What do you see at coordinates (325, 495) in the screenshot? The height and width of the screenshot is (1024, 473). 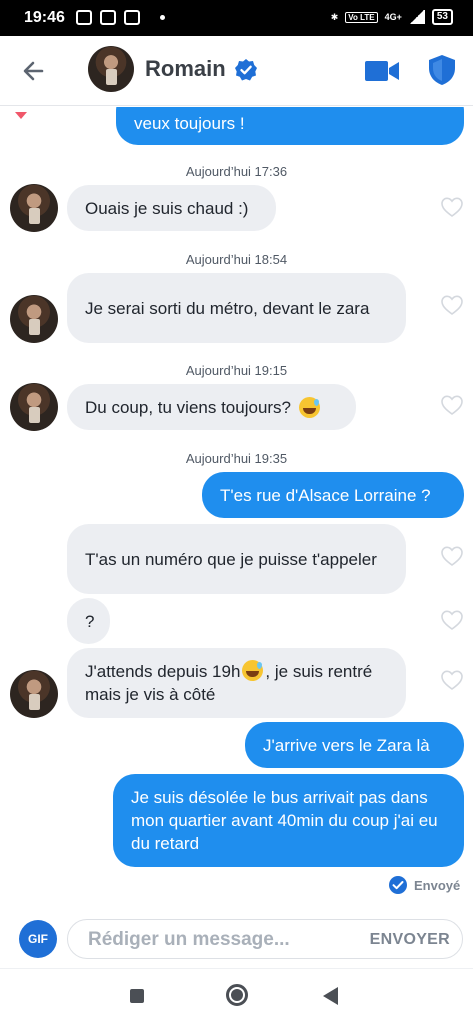 I see `message-text: T'es rue d'Alsace Lorraine ?` at bounding box center [325, 495].